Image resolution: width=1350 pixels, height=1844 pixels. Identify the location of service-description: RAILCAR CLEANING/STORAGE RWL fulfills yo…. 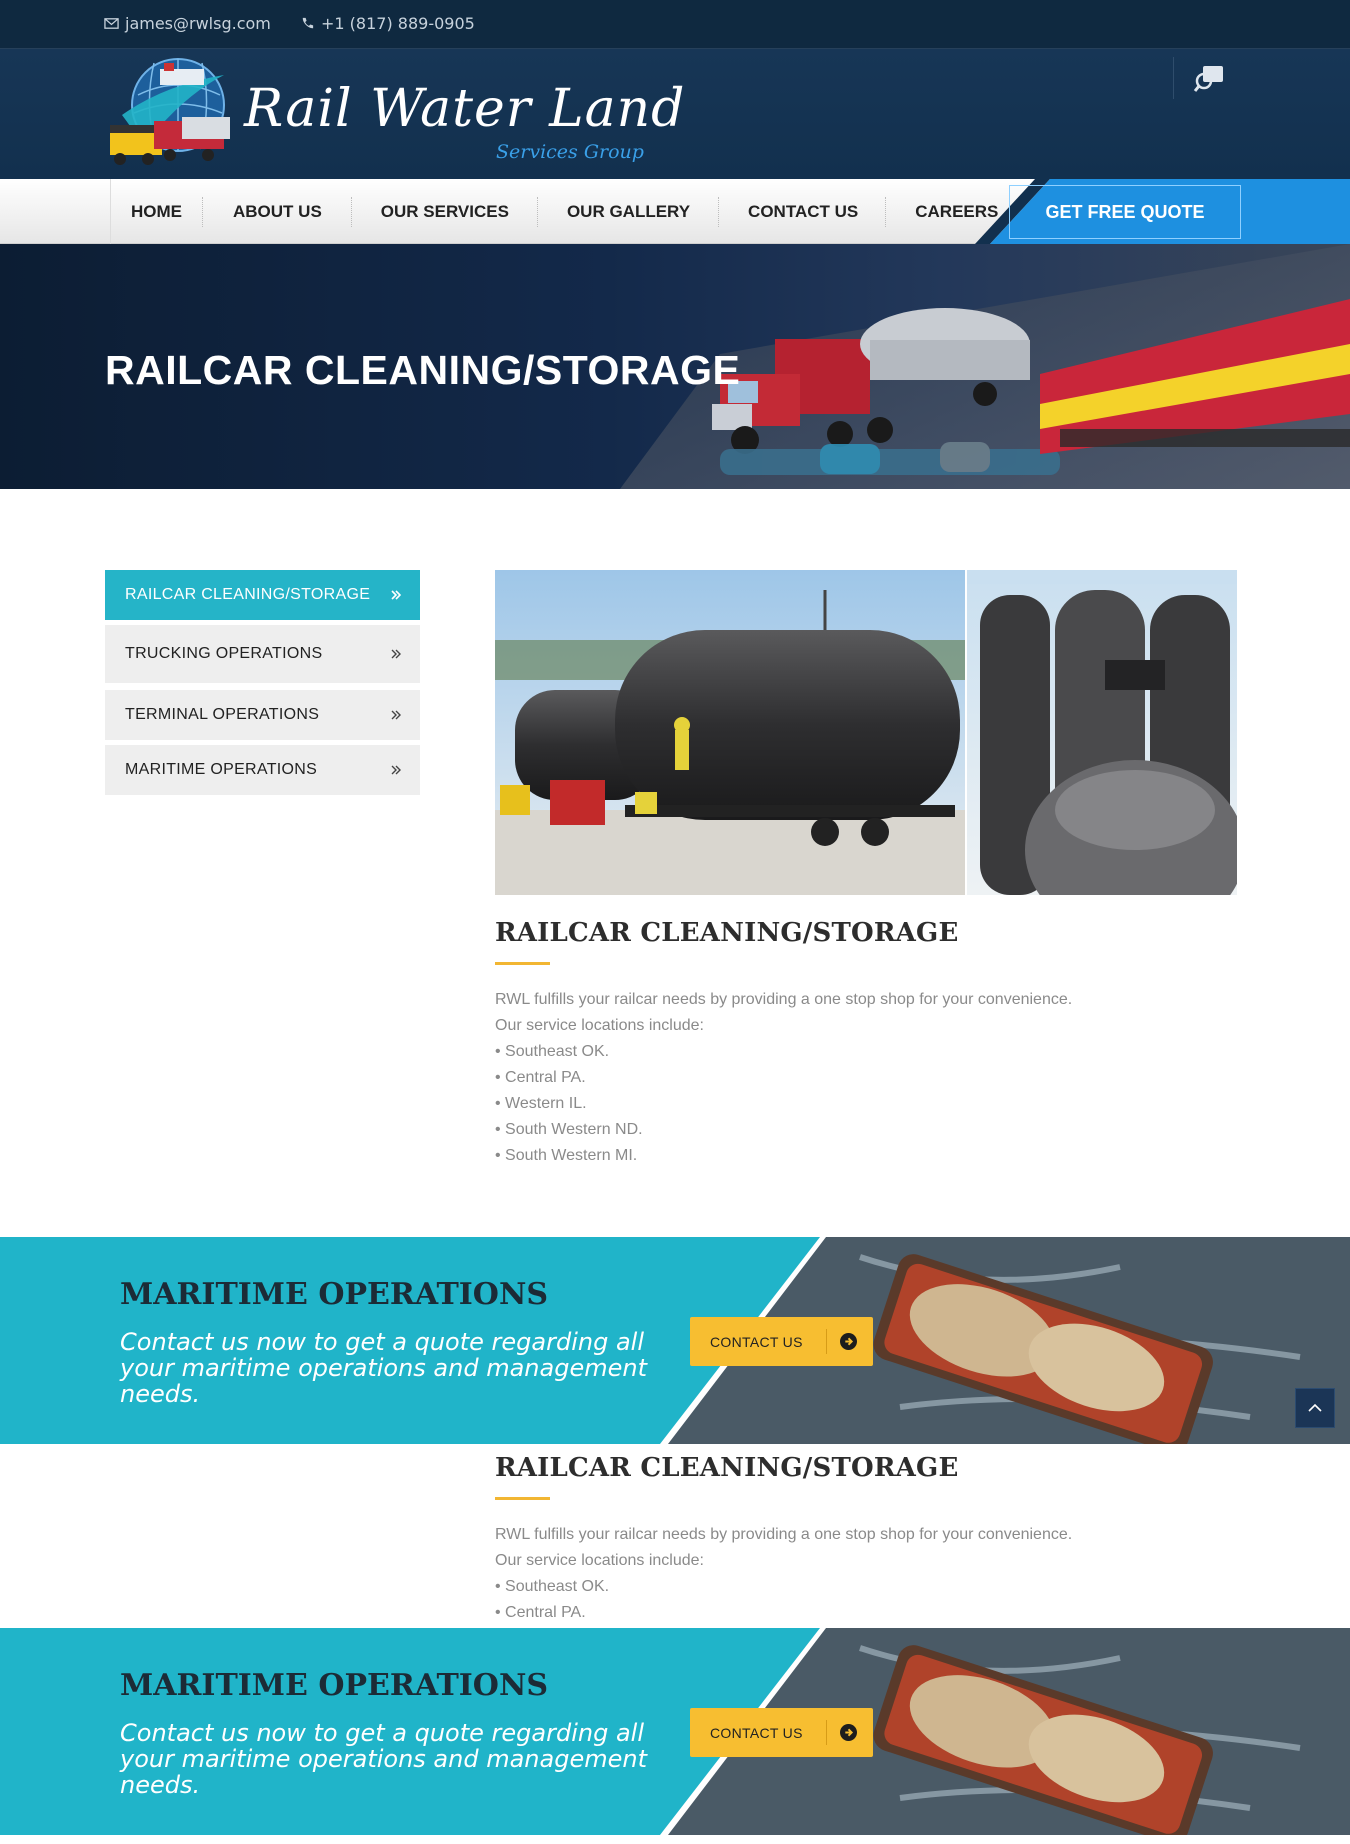
(866, 1043).